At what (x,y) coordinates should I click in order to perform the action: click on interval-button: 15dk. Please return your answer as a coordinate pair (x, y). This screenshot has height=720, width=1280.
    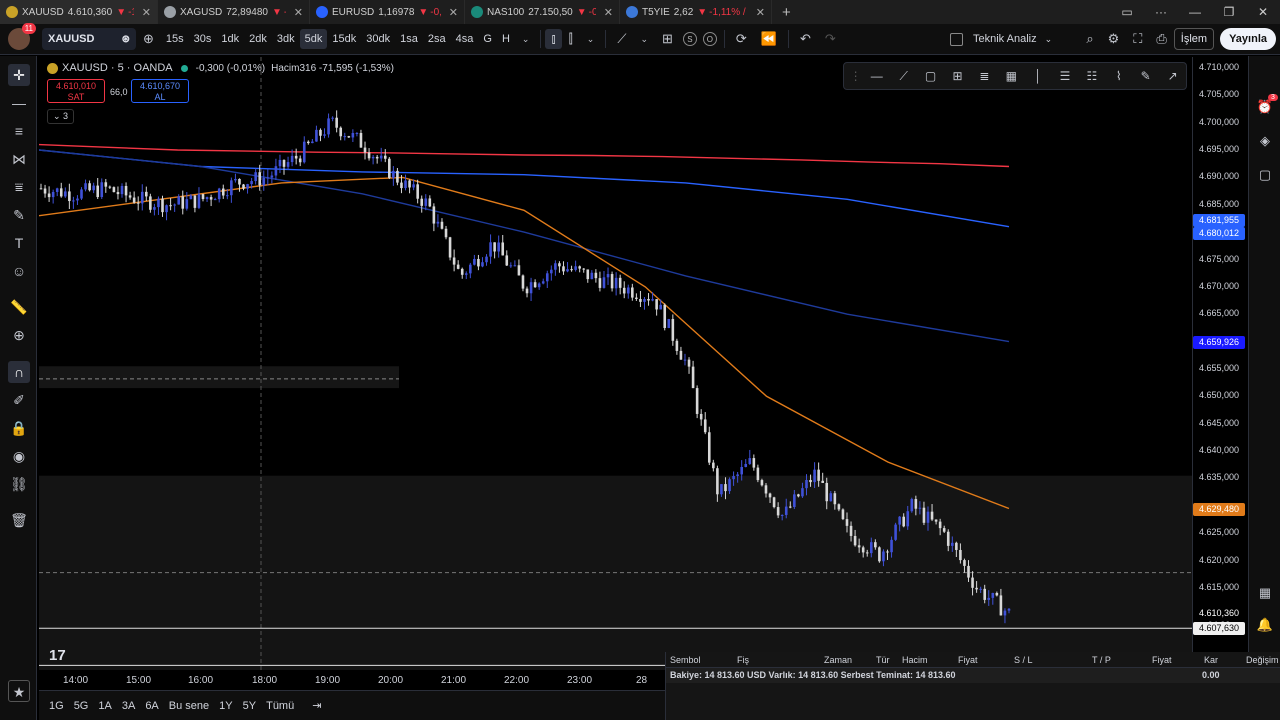
    Looking at the image, I should click on (344, 39).